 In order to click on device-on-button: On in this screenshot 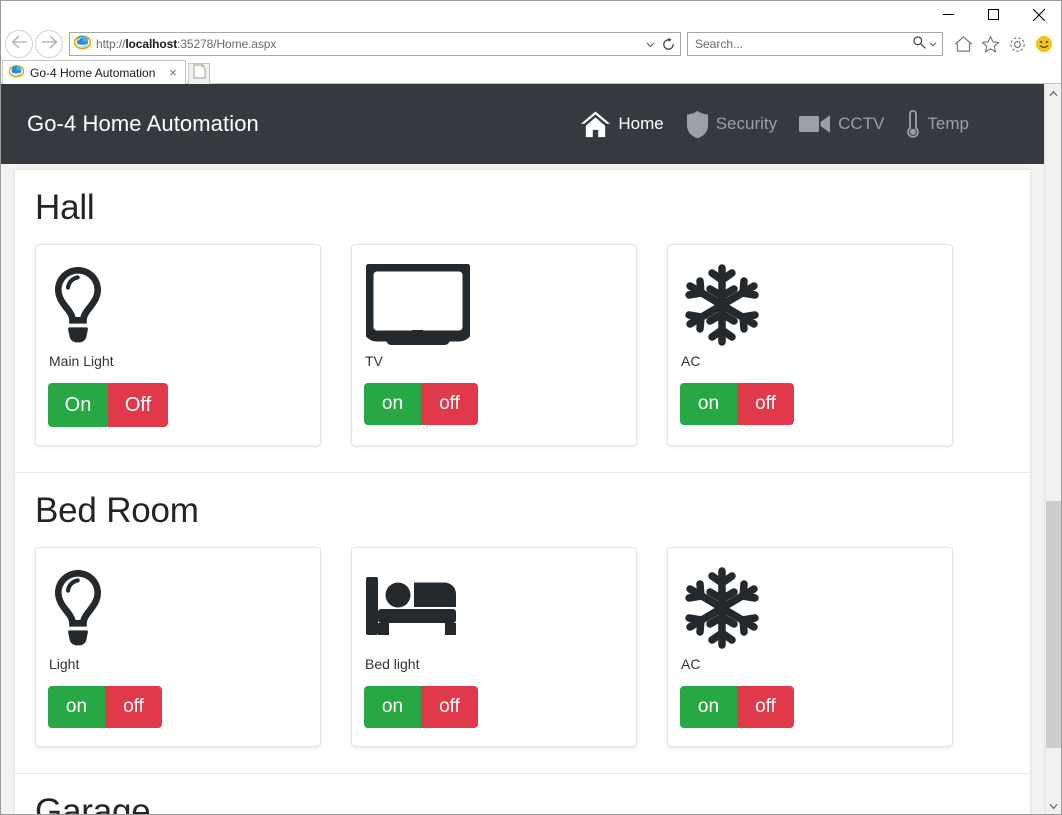, I will do `click(78, 405)`.